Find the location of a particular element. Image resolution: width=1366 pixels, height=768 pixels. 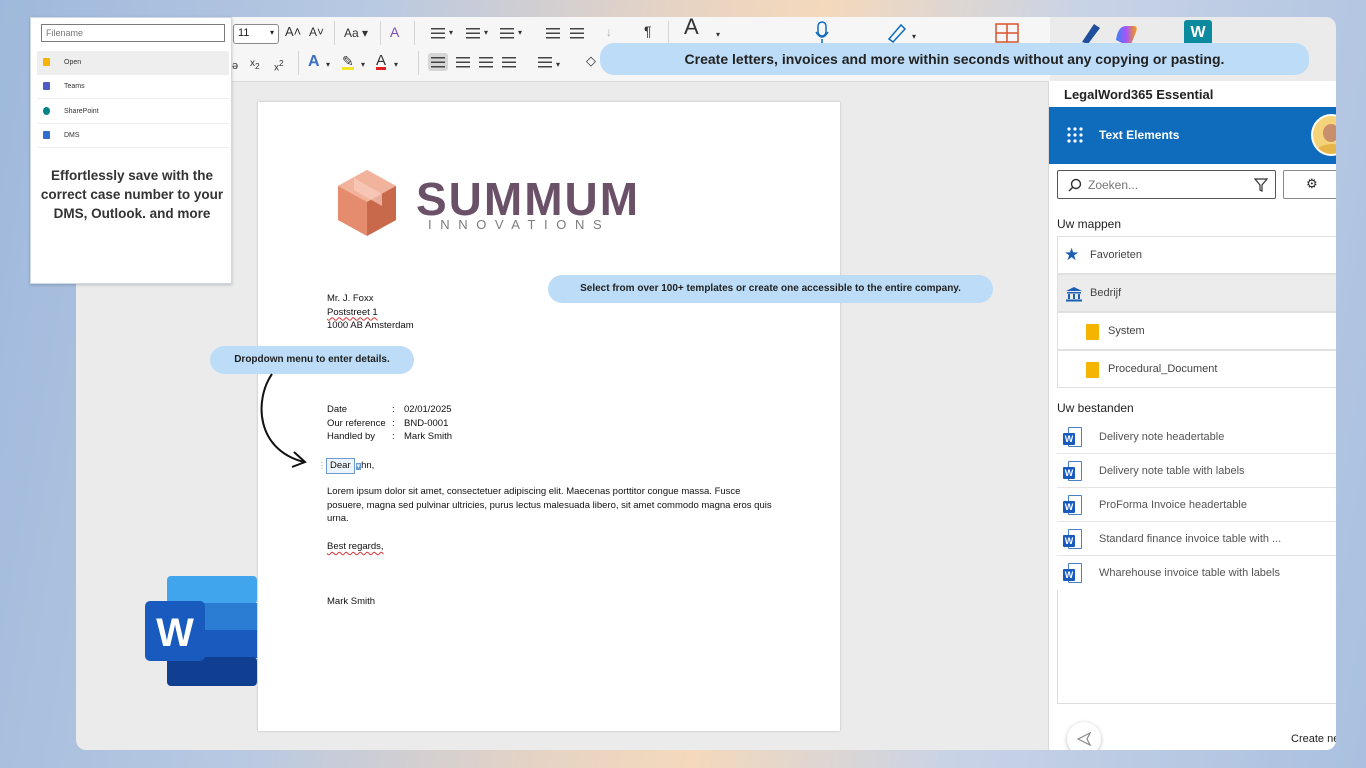

detail-label: Date is located at coordinates (337, 409).